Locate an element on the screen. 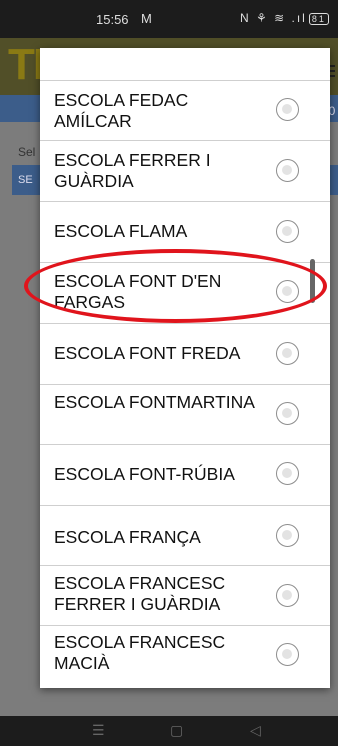 Image resolution: width=338 pixels, height=746 pixels. list-item: ESCOLA FRANÇA is located at coordinates (185, 535).